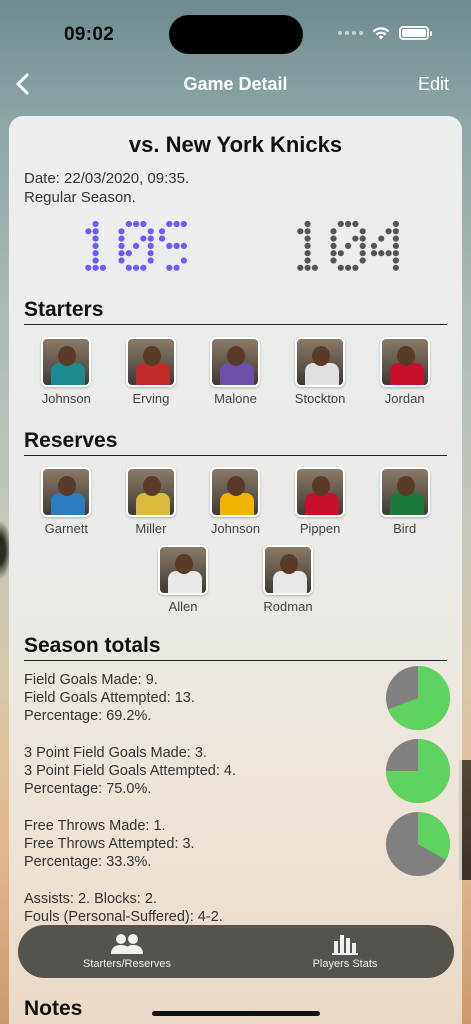  What do you see at coordinates (66, 528) in the screenshot?
I see `player-name: Garnett` at bounding box center [66, 528].